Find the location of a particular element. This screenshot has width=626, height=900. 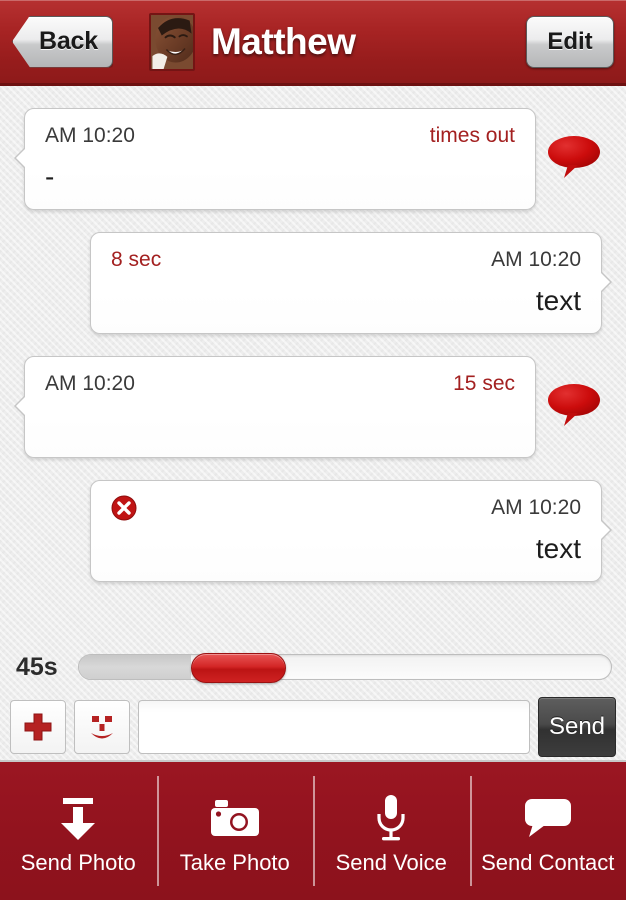

message-row: AM 10:20 15 sec is located at coordinates (313, 407).